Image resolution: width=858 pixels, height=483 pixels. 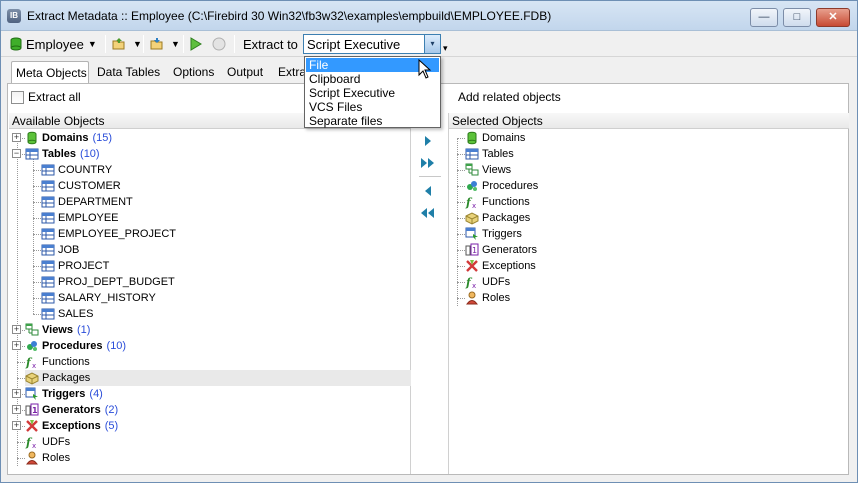 I want to click on option-separate-files: Separate files, so click(x=372, y=121).